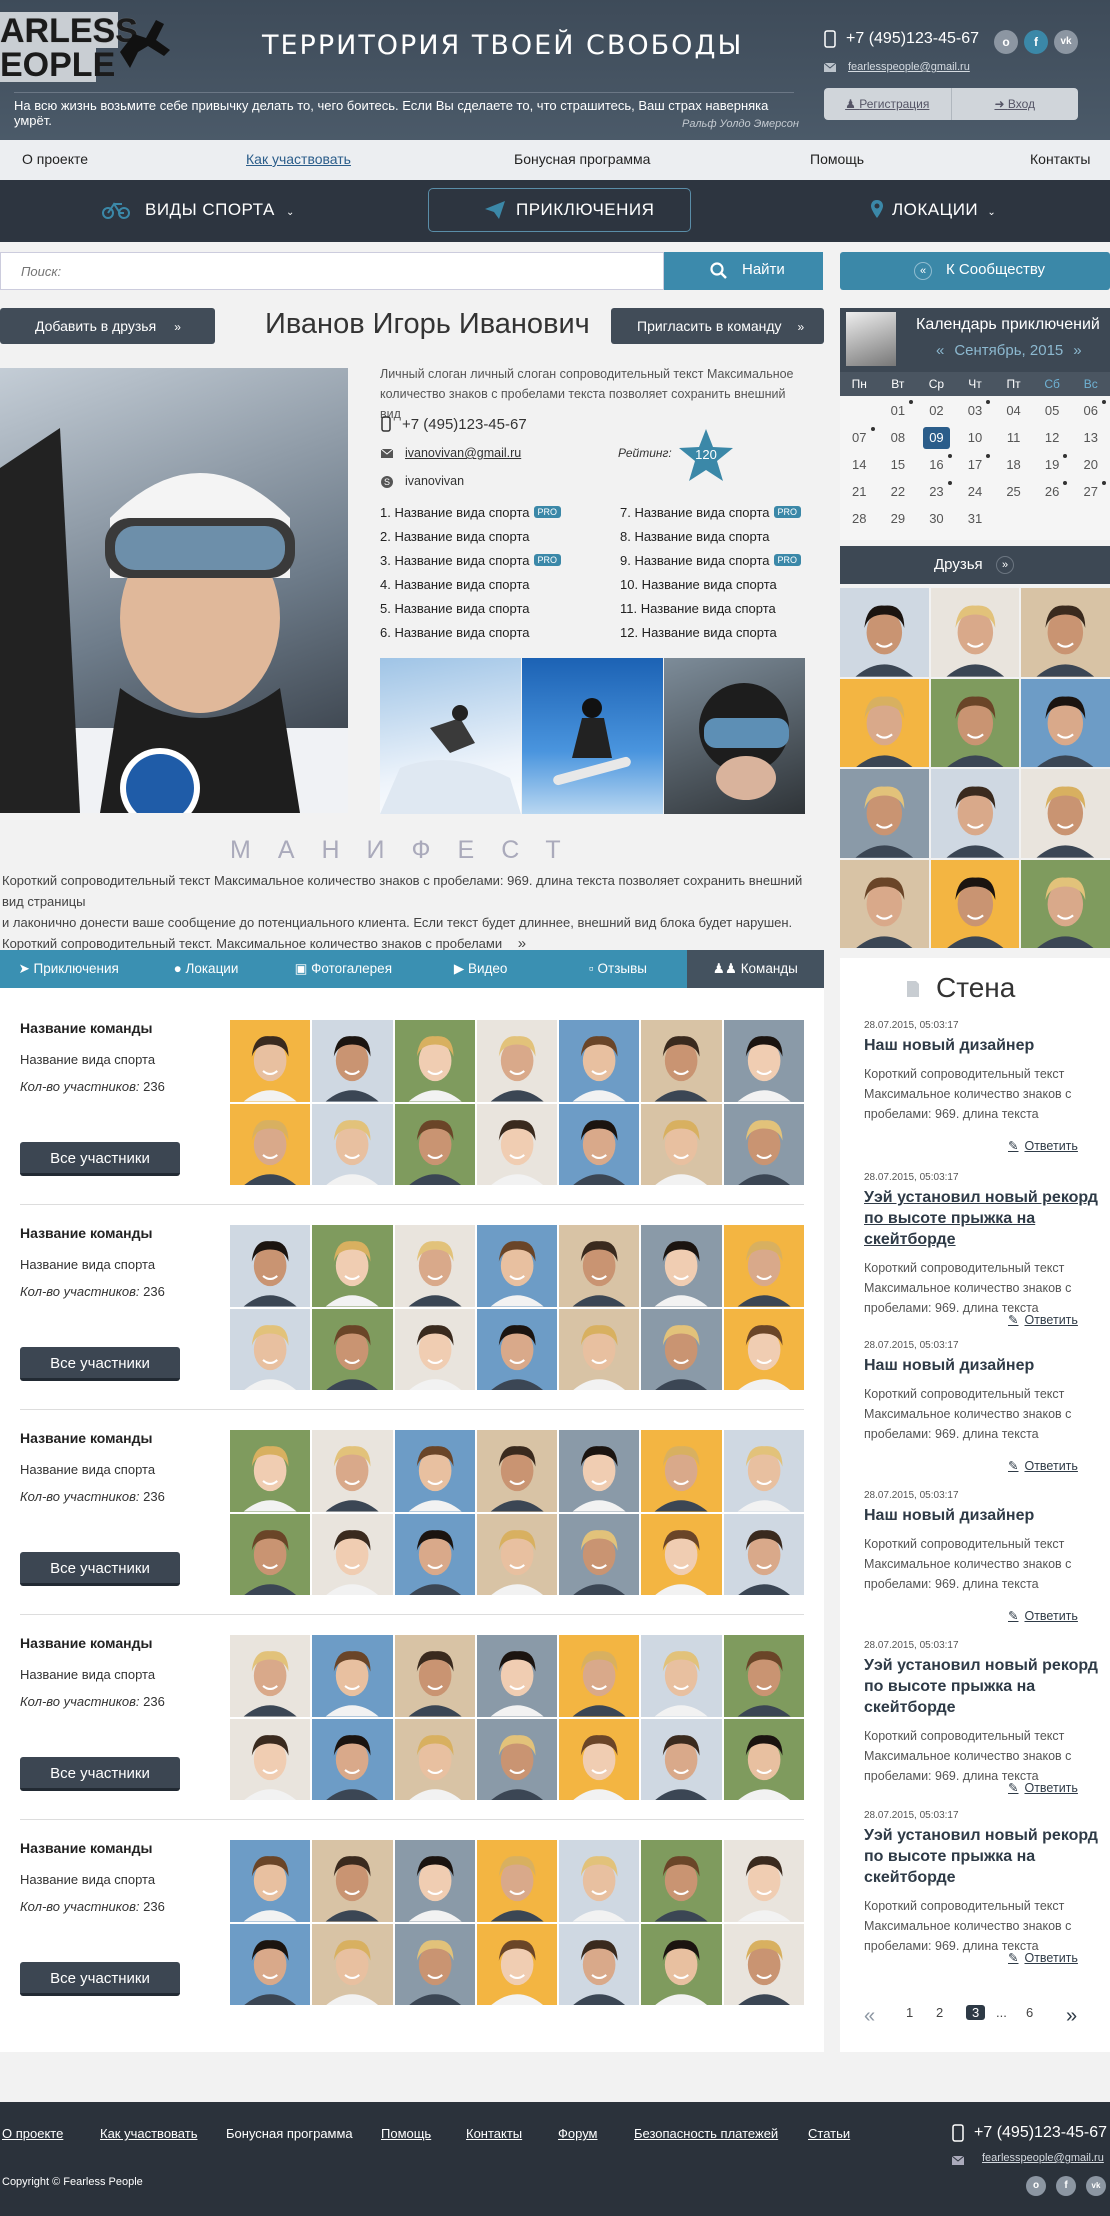  I want to click on topnav-about: О проекте, so click(55, 159).